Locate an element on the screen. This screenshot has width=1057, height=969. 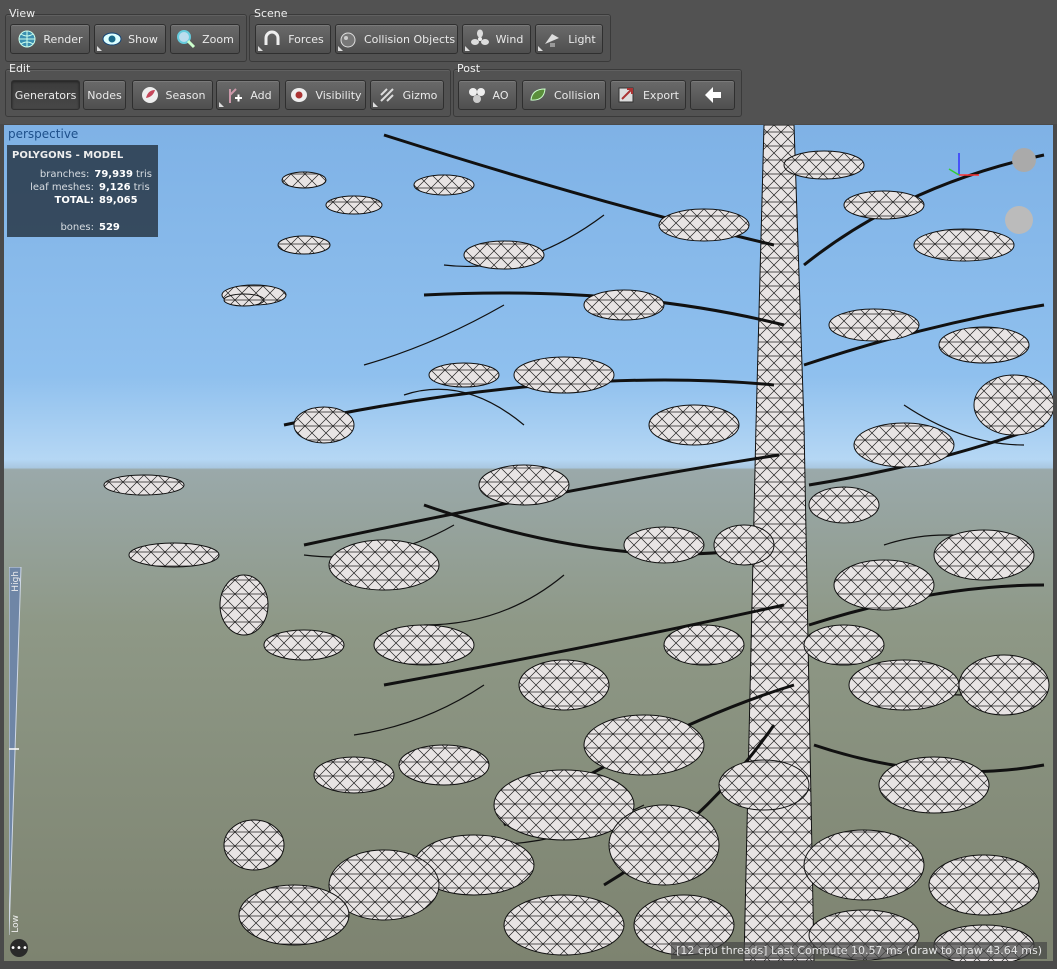
collision-objects-button: Collision Objects is located at coordinates (396, 39).